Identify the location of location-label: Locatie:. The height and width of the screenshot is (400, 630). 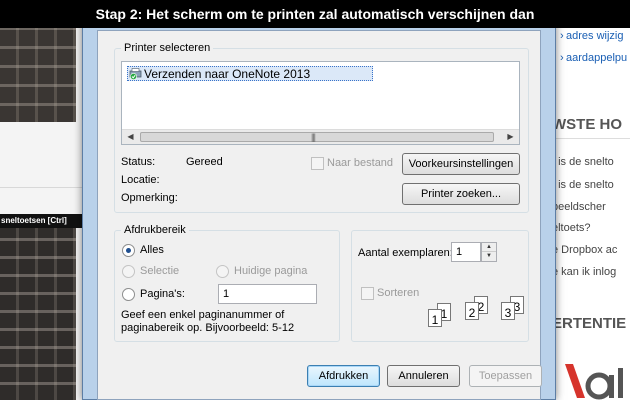
(140, 180).